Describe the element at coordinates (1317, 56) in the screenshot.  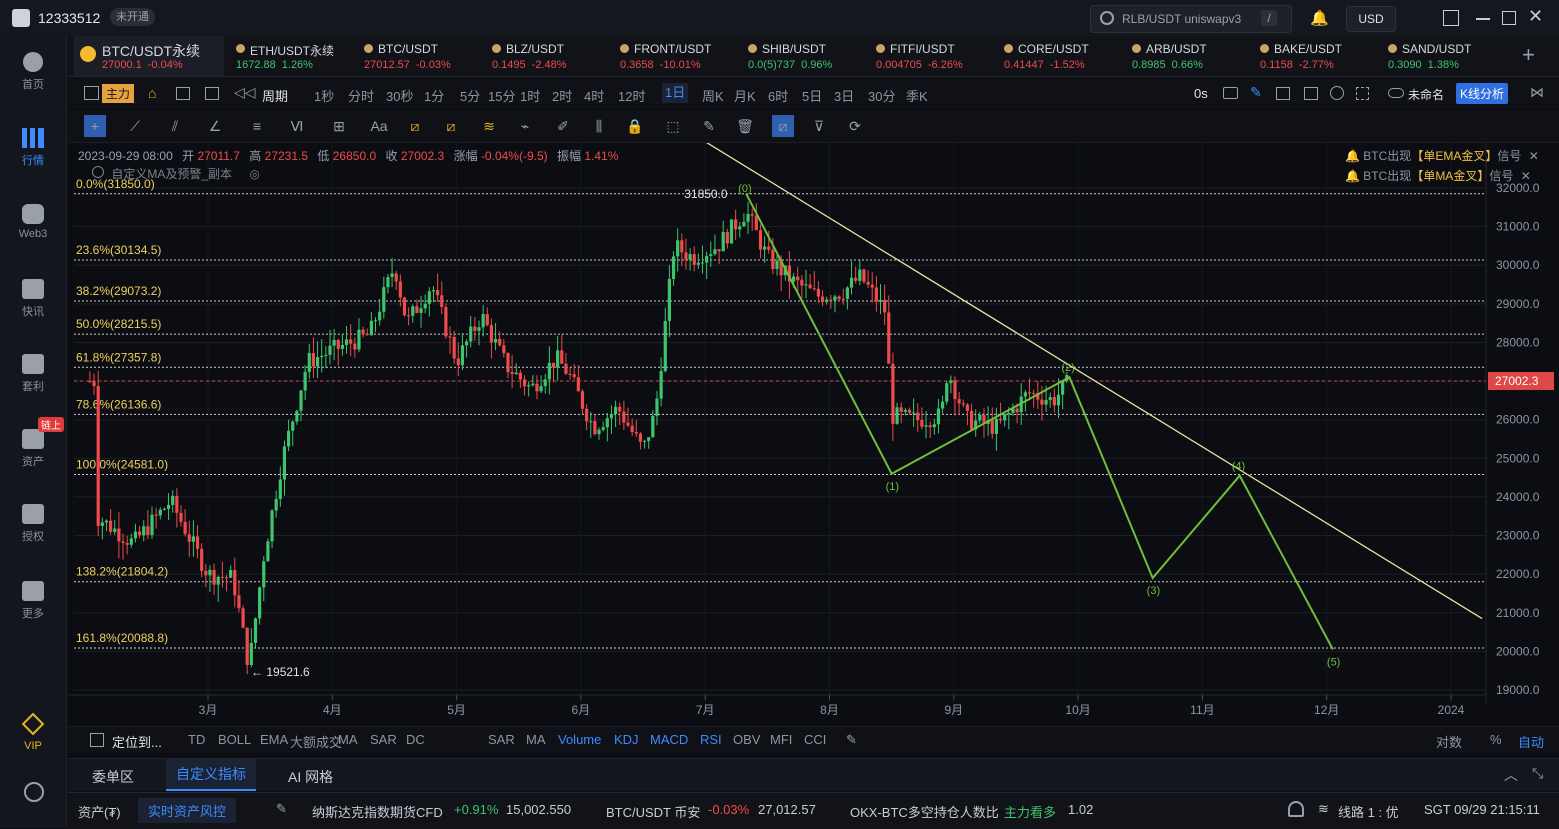
I see `ticker-tab-9: BAKE/USDT 0.1158 -2.77%` at that location.